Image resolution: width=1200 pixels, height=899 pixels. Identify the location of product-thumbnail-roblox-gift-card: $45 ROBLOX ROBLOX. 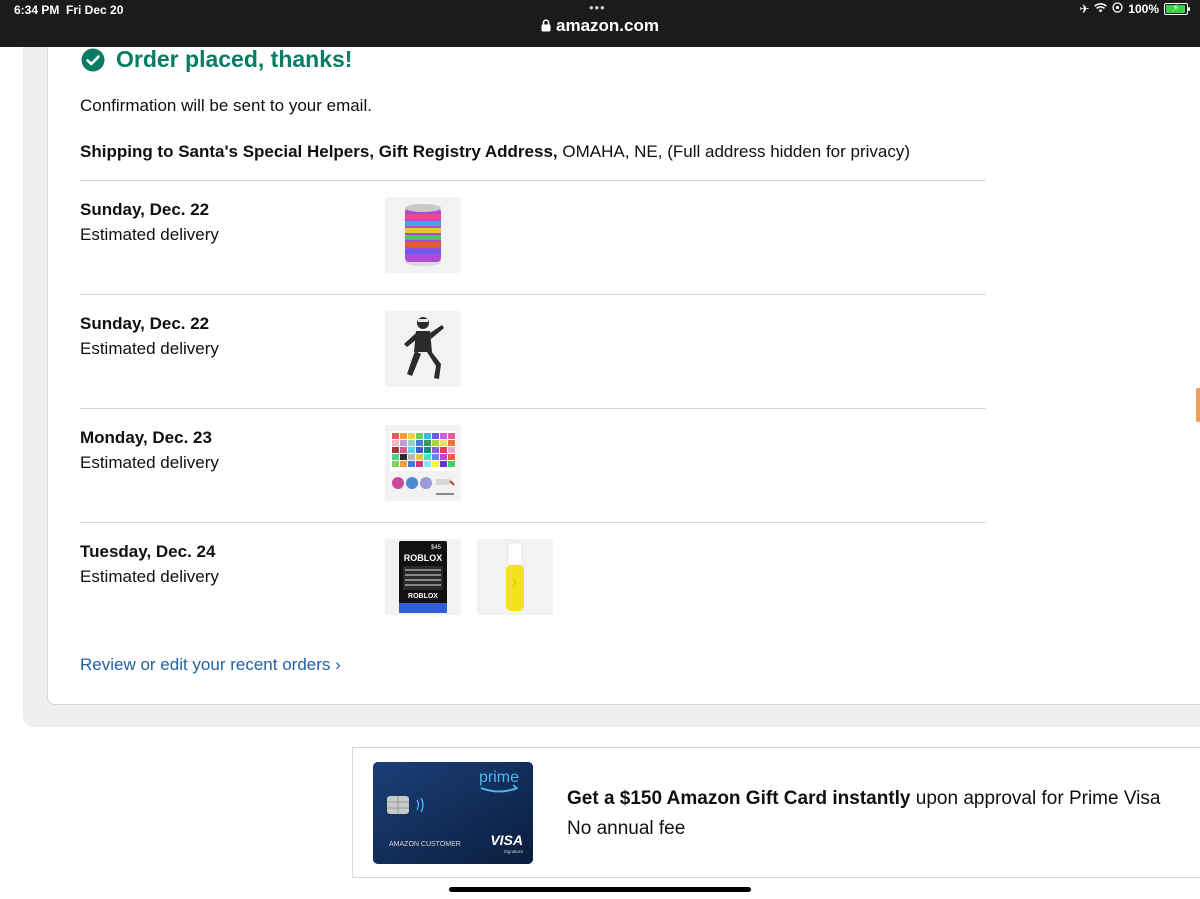
(423, 577).